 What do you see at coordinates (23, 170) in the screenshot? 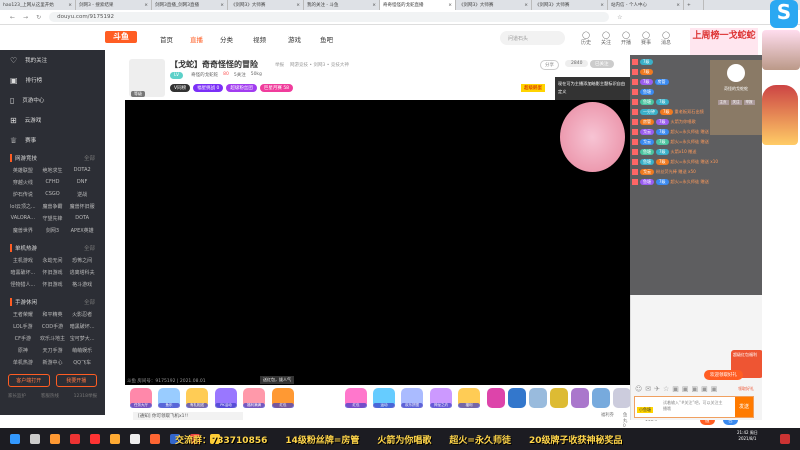
I see `game-link: 英雄联盟` at bounding box center [23, 170].